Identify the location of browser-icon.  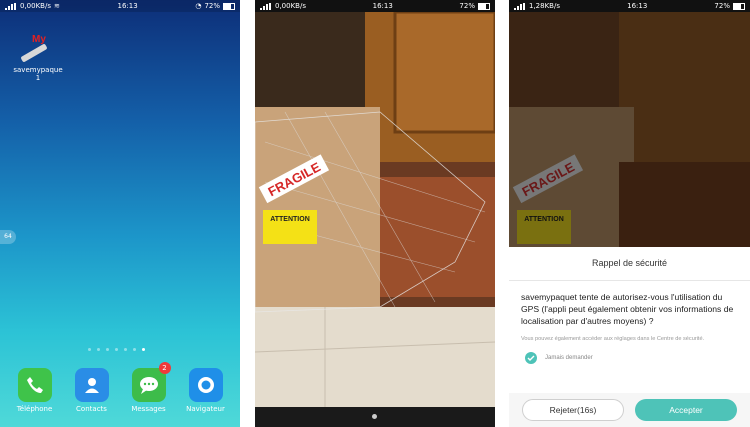
(205, 385).